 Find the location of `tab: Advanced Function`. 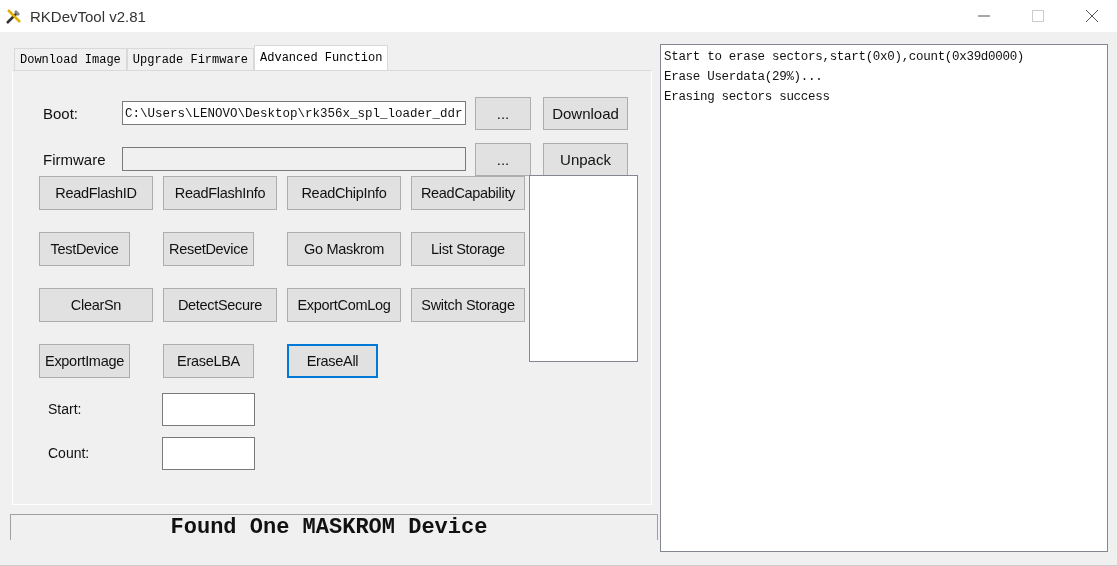

tab: Advanced Function is located at coordinates (321, 57).